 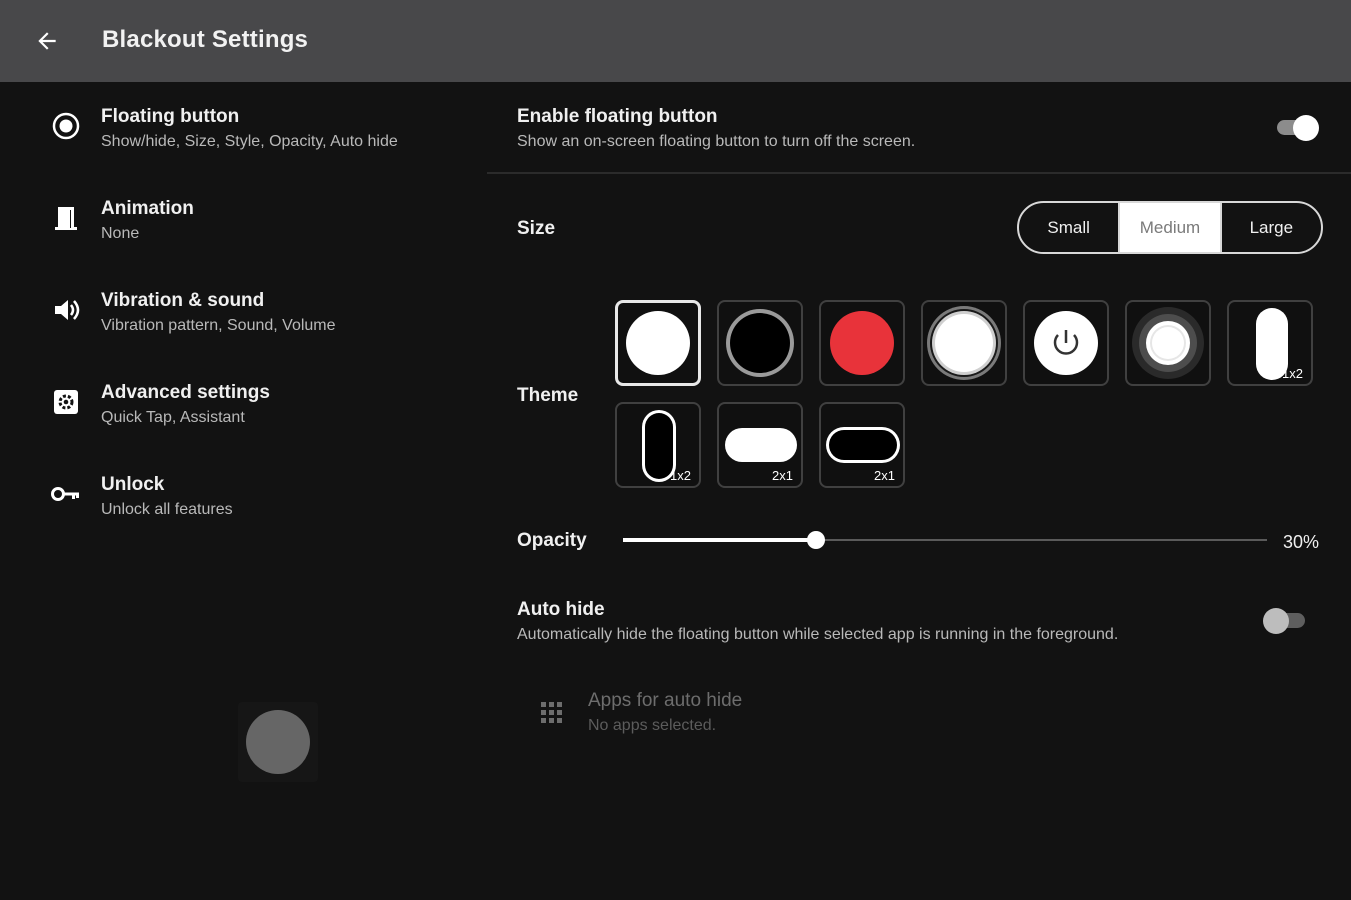 I want to click on auto-hide-toggle, so click(x=1286, y=621).